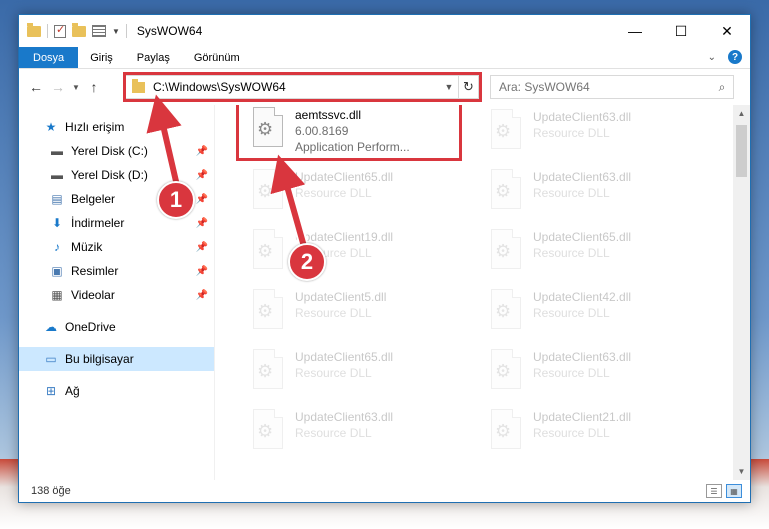 Image resolution: width=769 pixels, height=529 pixels. What do you see at coordinates (36, 87) in the screenshot?
I see `back-arrow-icon: ←` at bounding box center [36, 87].